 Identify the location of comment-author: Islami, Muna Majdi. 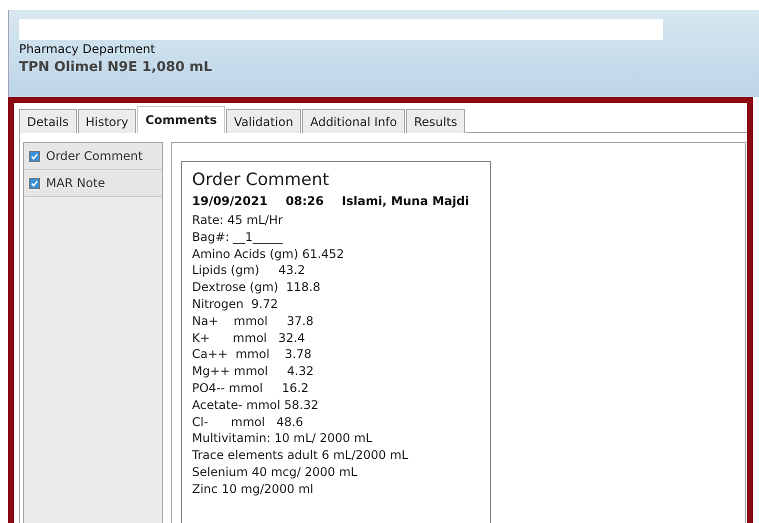
(406, 201).